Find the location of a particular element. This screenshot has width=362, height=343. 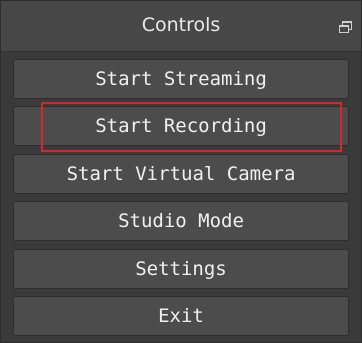

start-virtual-camera-button: Start Virtual Camera is located at coordinates (181, 174).